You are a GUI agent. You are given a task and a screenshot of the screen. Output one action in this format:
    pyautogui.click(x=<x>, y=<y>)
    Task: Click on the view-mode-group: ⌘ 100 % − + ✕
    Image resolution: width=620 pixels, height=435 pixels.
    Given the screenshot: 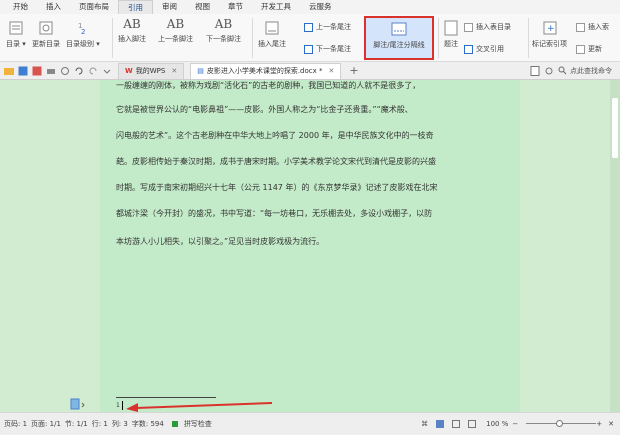 What is the action you would take?
    pyautogui.click(x=517, y=424)
    